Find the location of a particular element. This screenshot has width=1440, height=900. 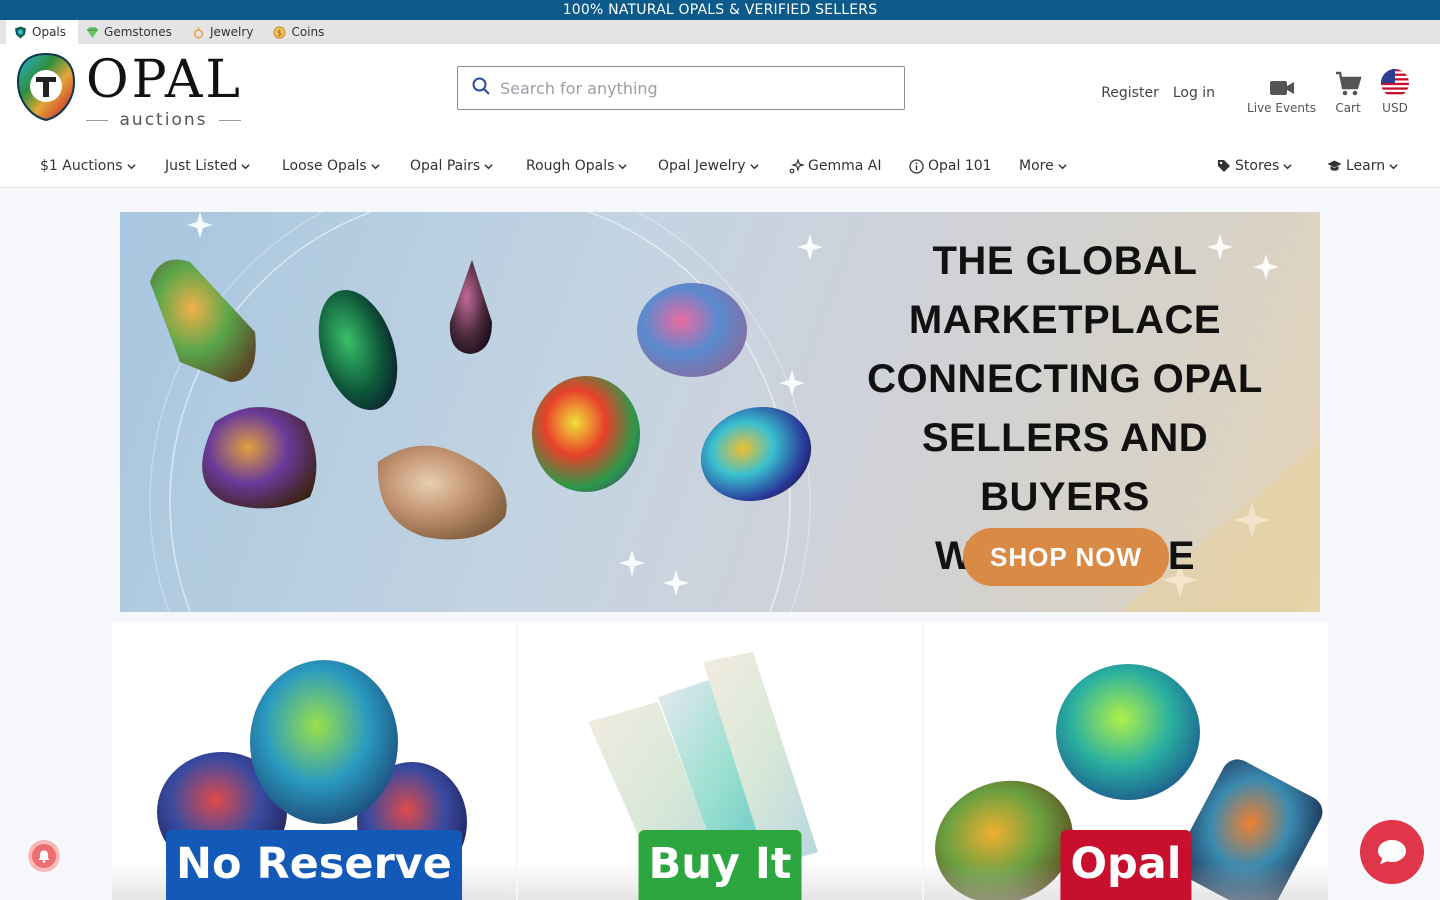

nav-item-1-auctions: $1 Auctions is located at coordinates (88, 166).